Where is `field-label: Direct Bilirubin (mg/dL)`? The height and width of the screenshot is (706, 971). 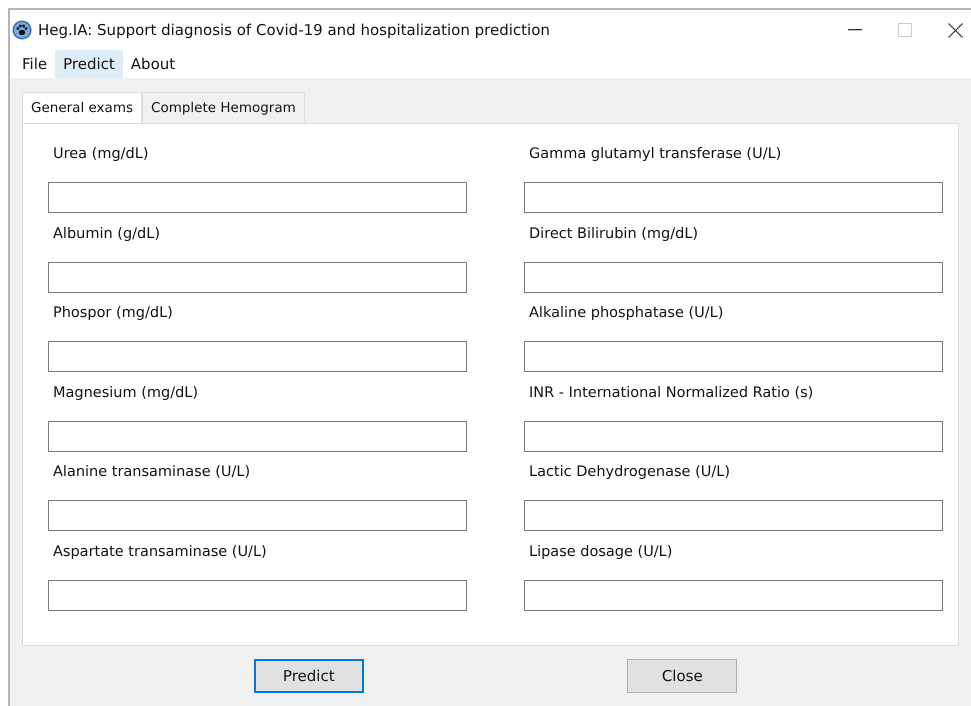
field-label: Direct Bilirubin (mg/dL) is located at coordinates (614, 234).